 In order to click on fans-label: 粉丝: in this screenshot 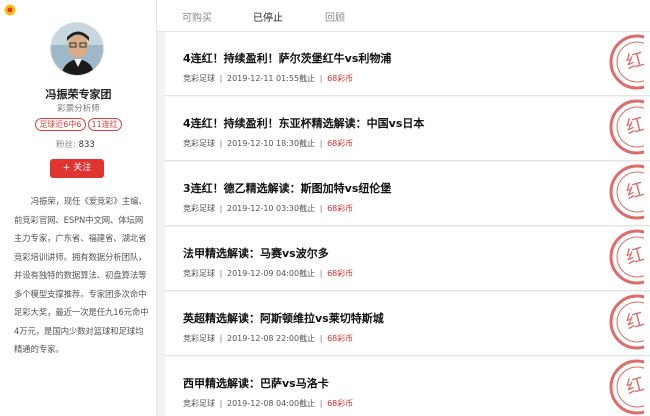, I will do `click(66, 145)`.